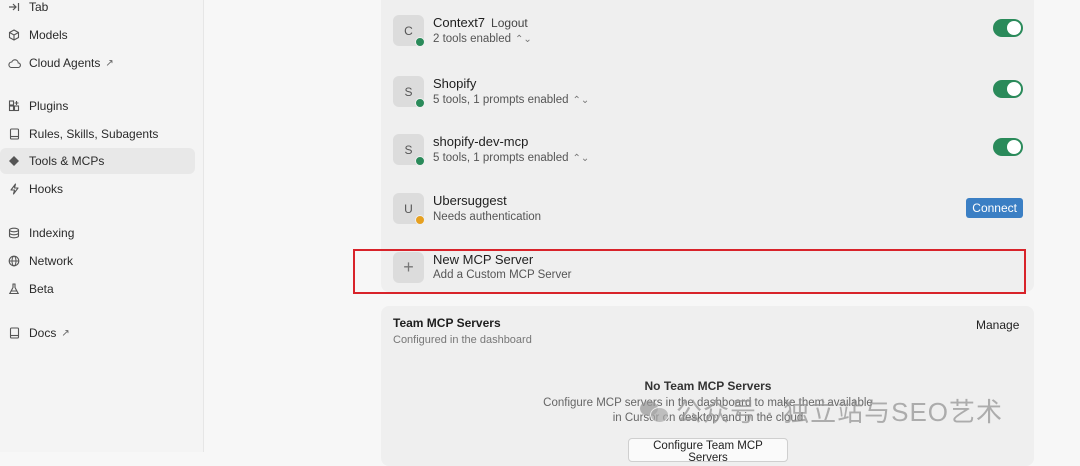 Image resolution: width=1080 pixels, height=466 pixels. I want to click on sidebar-item-rules: Rules, Skills, Subagents, so click(97, 134).